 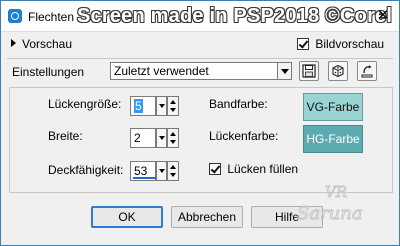 I want to click on gap-size-value: 5, so click(x=138, y=106).